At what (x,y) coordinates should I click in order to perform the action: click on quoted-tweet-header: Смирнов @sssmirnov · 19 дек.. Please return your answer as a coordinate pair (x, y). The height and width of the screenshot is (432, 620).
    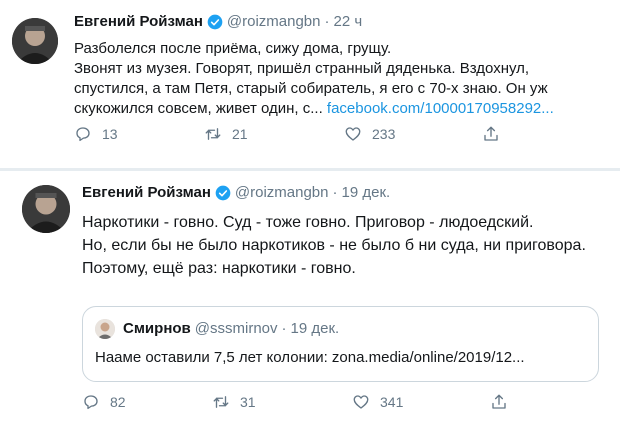
    Looking at the image, I should click on (231, 328).